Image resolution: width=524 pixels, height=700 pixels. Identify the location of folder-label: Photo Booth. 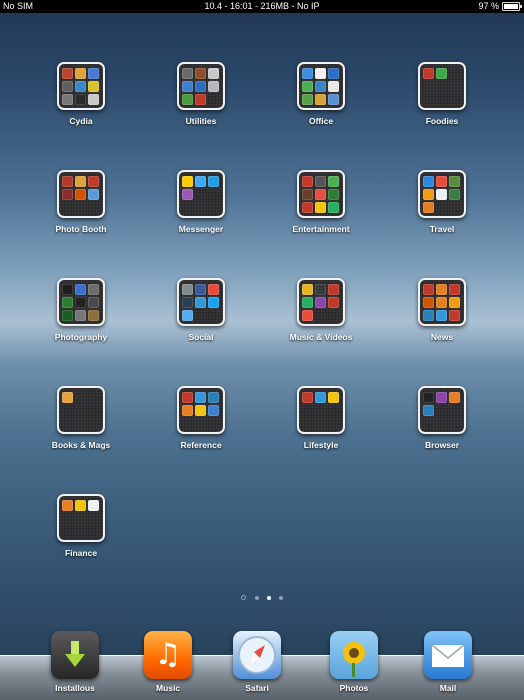
(81, 229).